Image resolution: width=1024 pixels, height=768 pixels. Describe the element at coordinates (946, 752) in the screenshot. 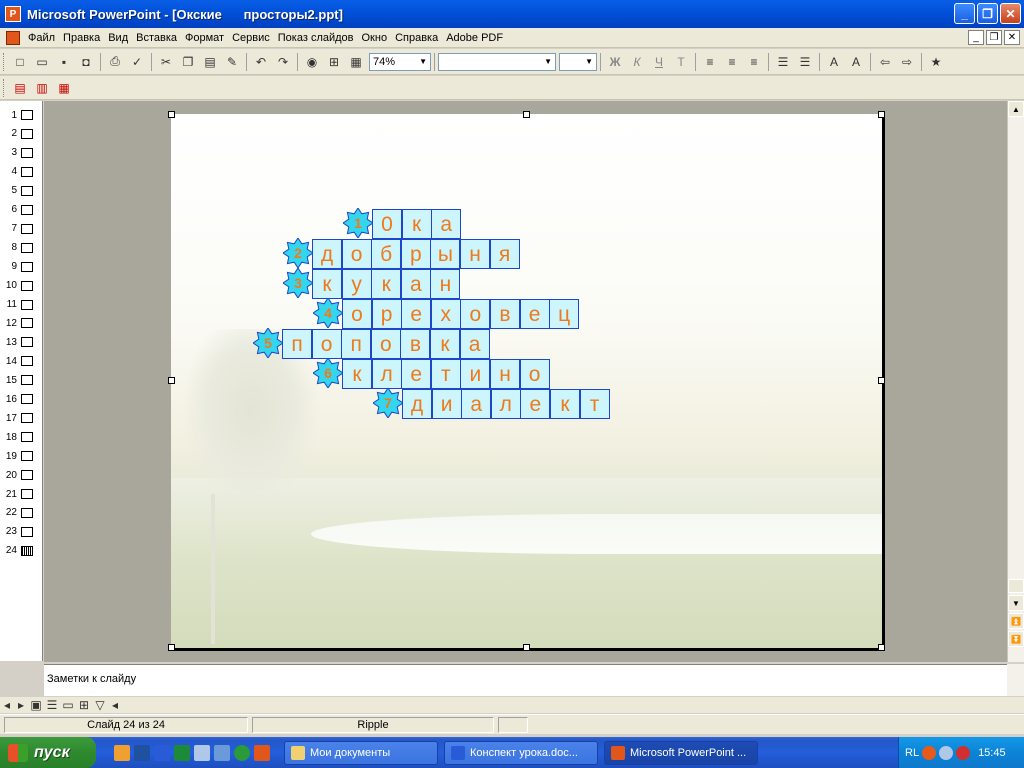

I see `network-icon` at that location.